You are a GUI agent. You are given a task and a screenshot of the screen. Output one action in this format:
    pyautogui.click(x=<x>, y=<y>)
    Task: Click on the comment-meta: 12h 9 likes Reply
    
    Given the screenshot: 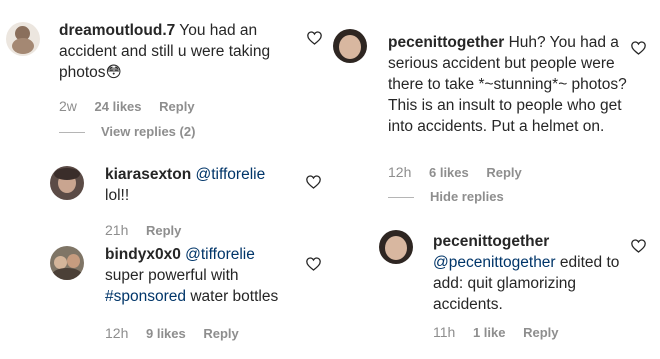 What is the action you would take?
    pyautogui.click(x=179, y=333)
    